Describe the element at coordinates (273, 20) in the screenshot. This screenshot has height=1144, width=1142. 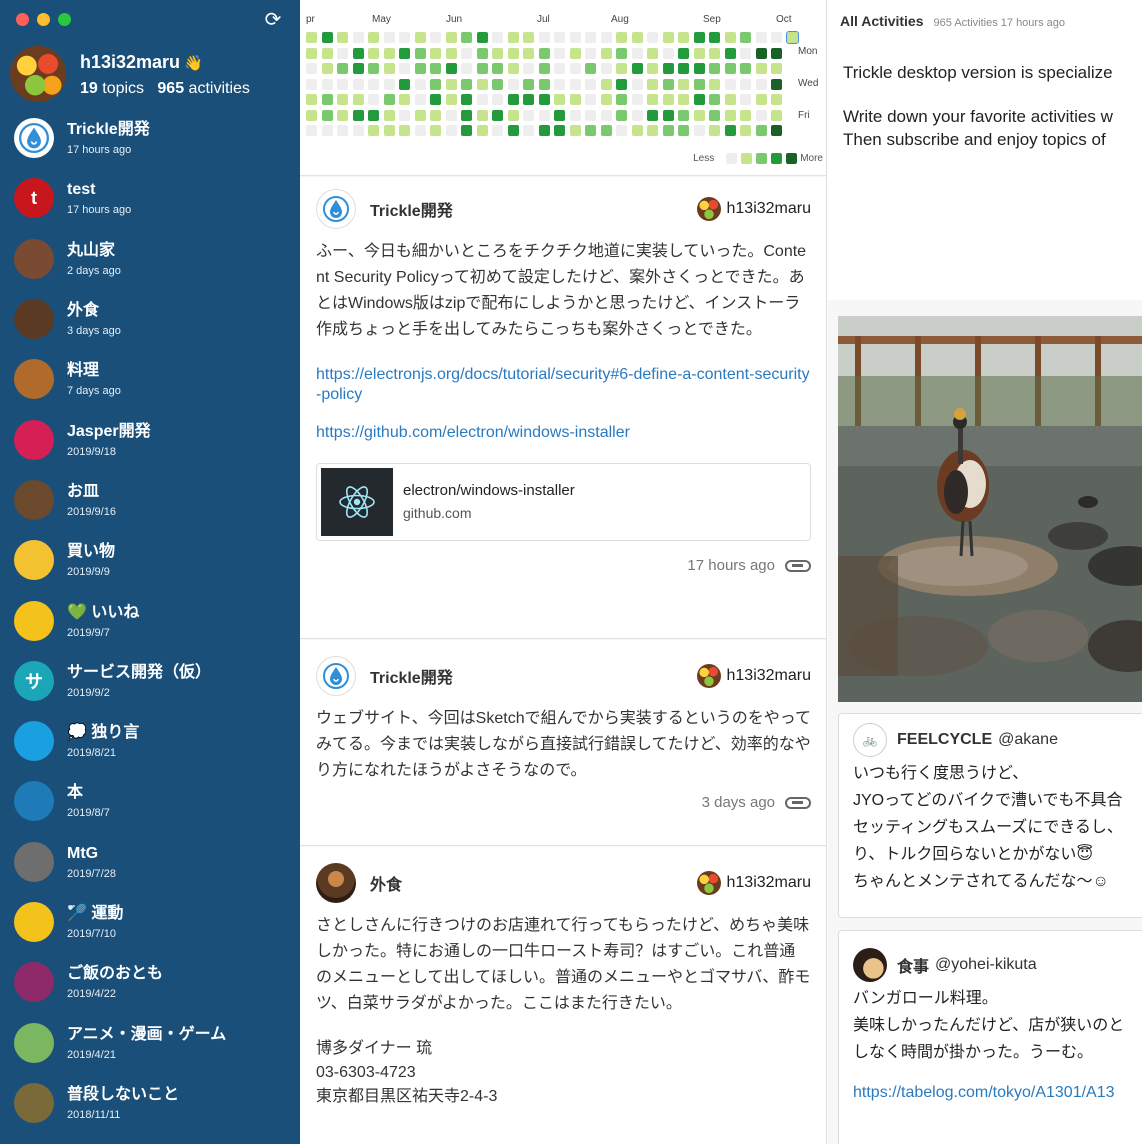
I see `refresh-icon: ⟳` at that location.